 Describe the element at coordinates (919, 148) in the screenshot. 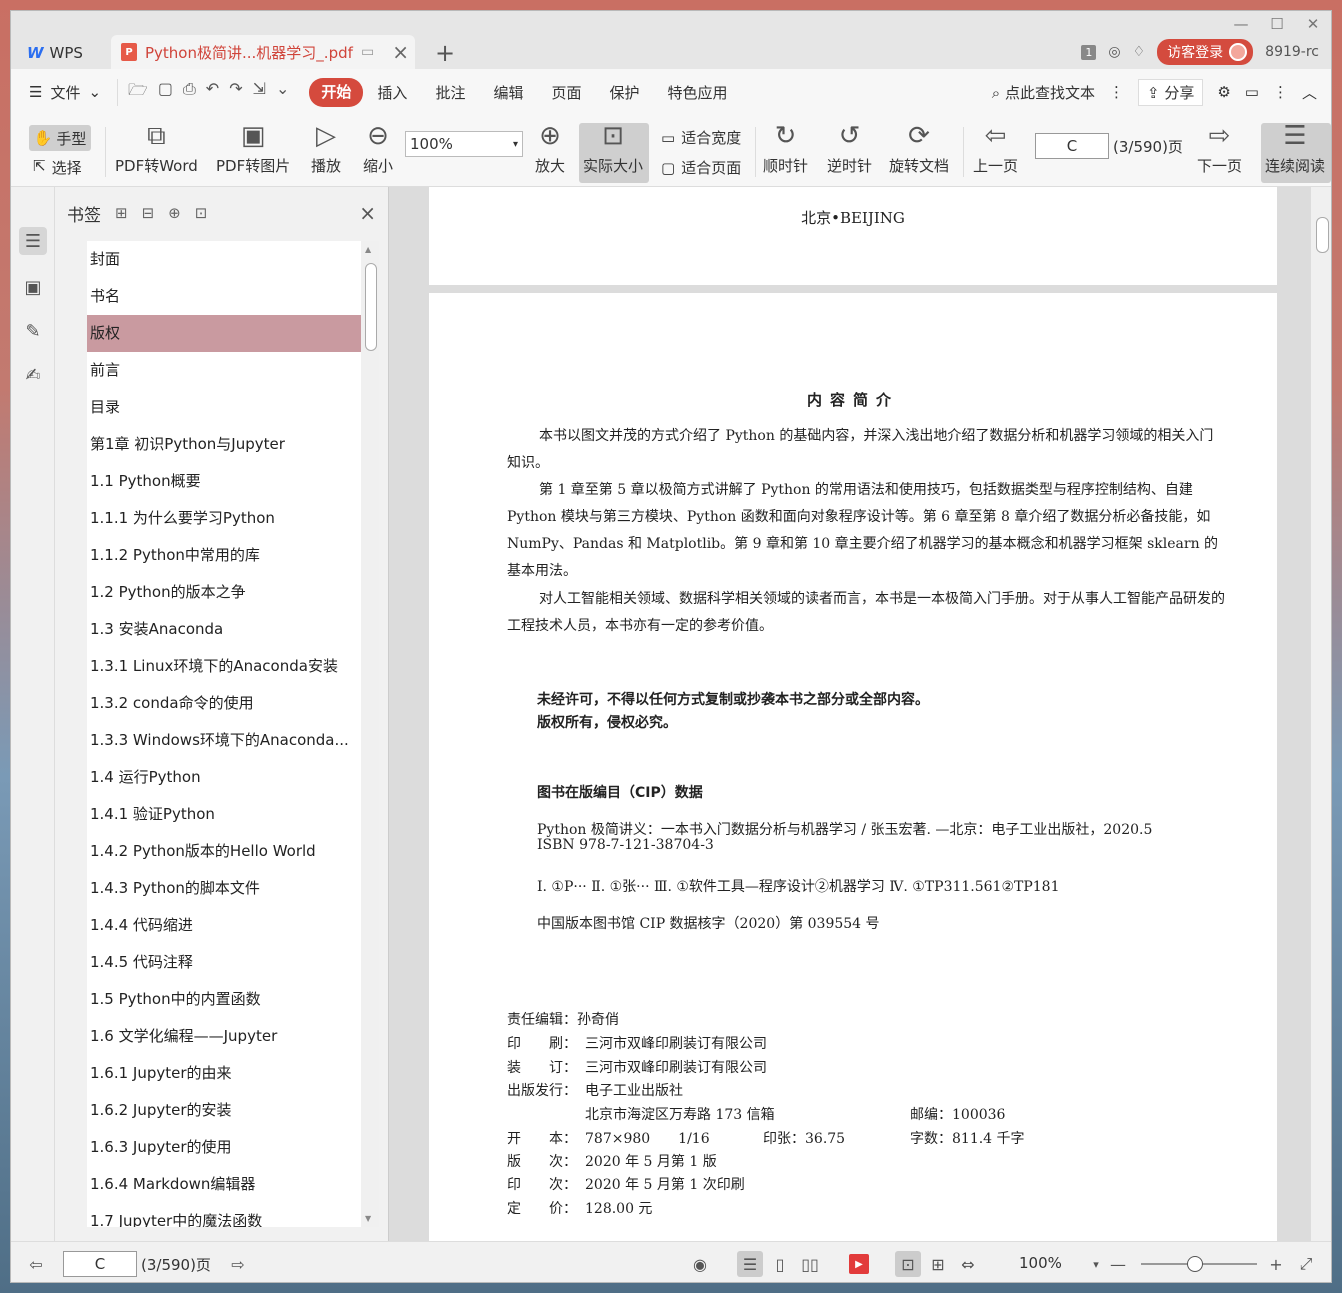

I see `rotate-document-button: ⟳ 旋转文档` at that location.